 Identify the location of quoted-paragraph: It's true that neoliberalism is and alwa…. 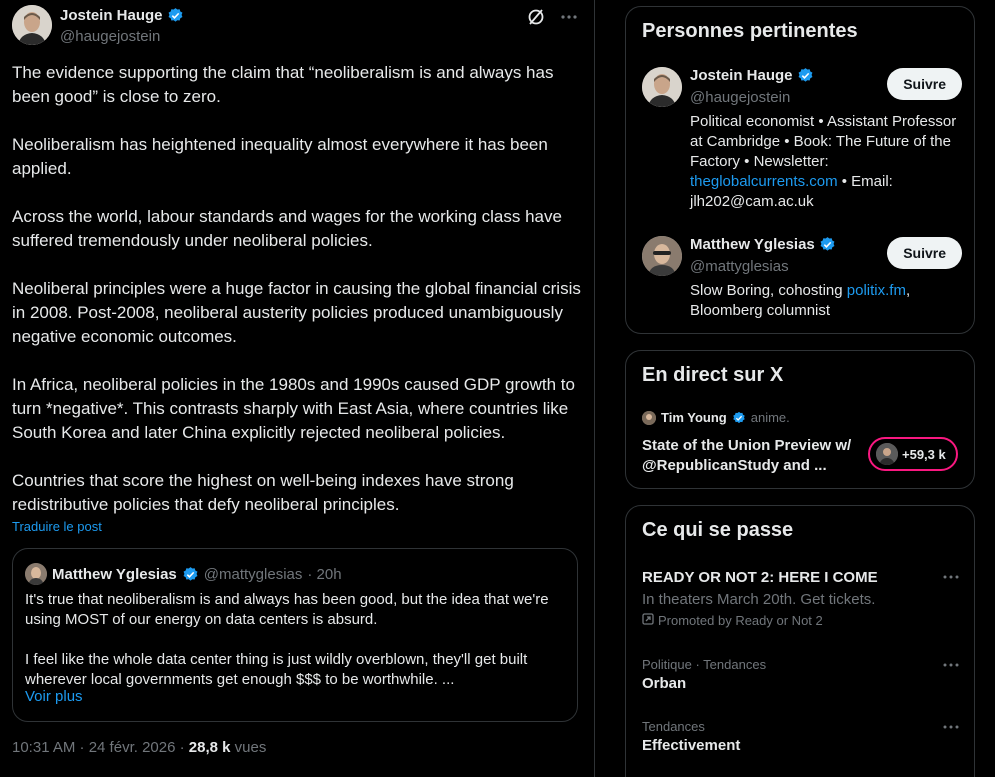
(287, 609).